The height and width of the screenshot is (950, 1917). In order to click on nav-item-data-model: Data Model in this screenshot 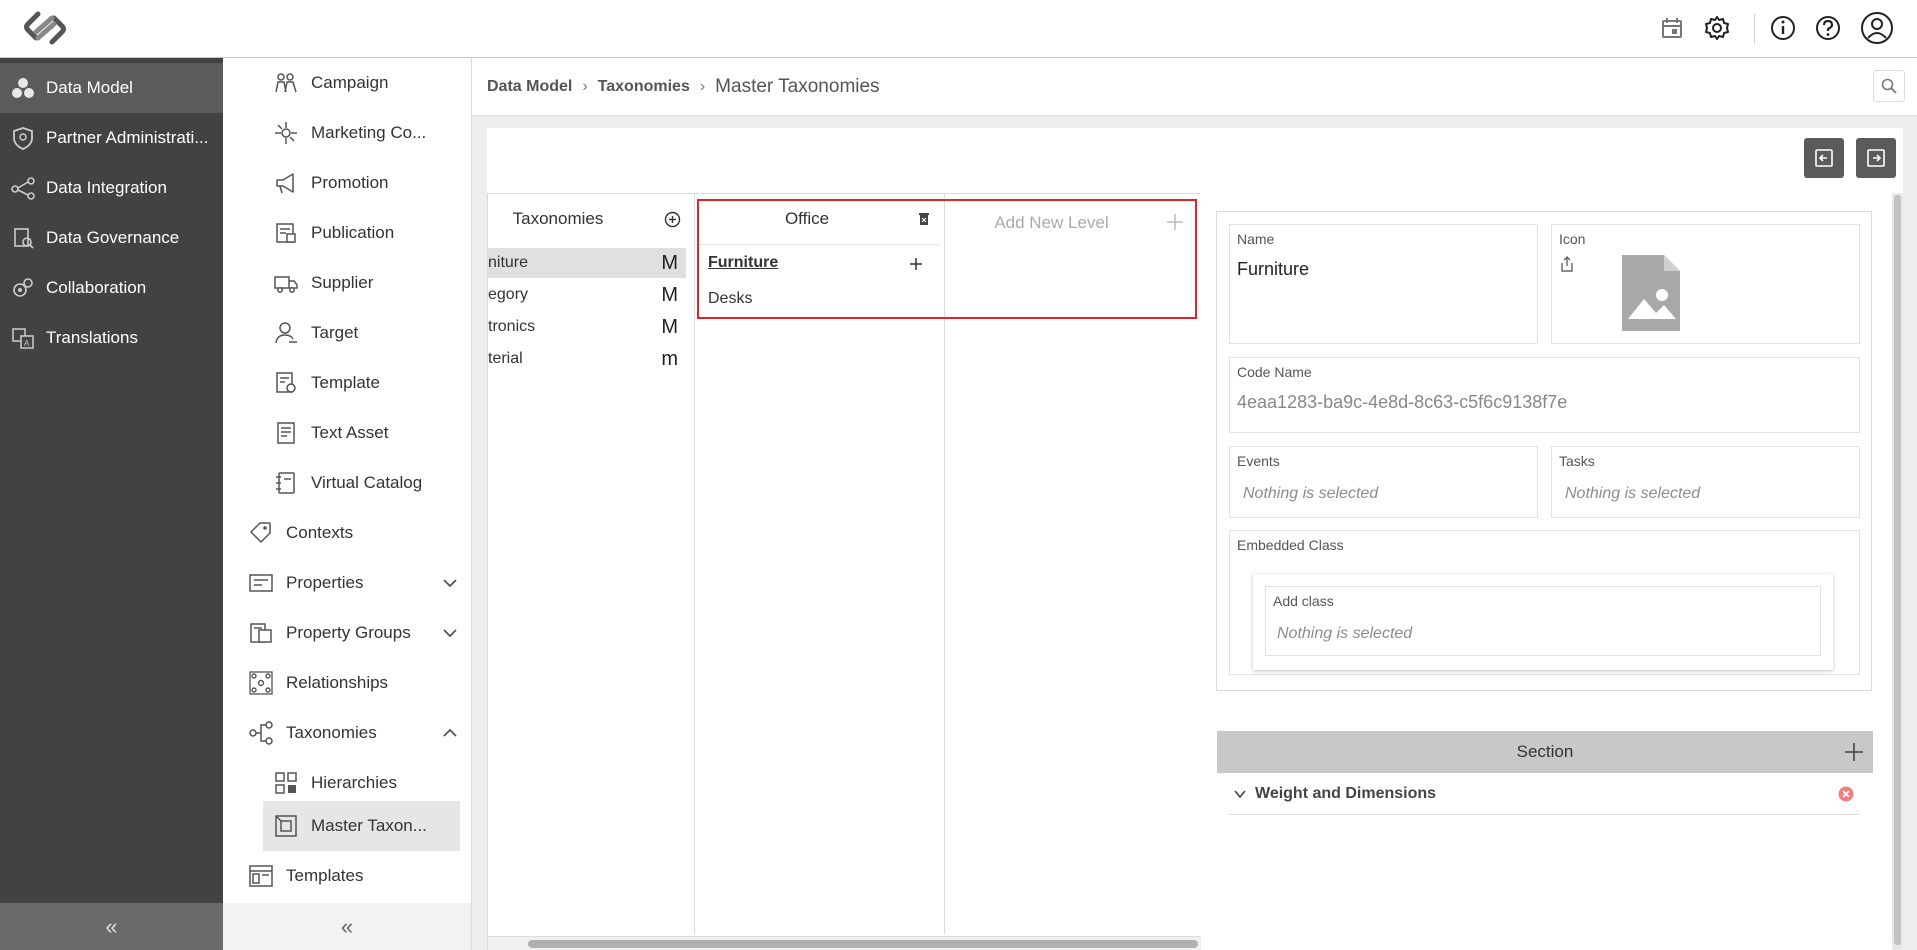, I will do `click(111, 88)`.